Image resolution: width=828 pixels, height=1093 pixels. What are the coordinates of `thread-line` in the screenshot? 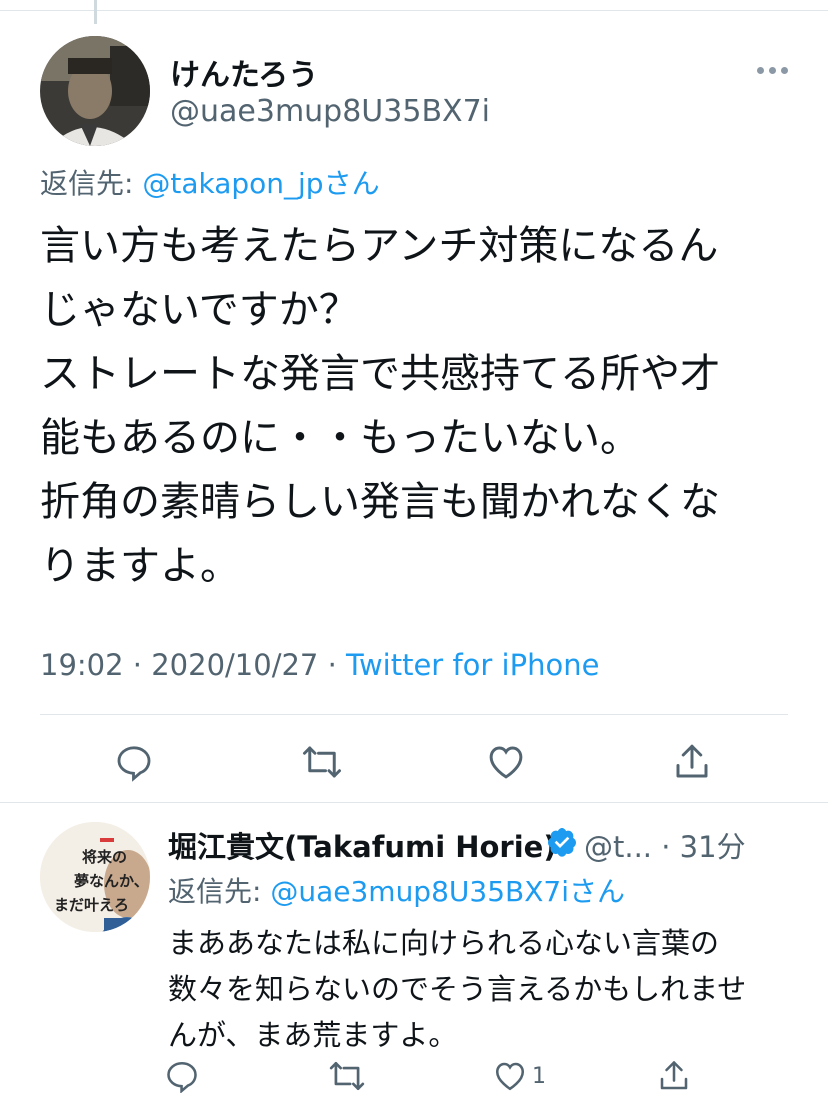 It's located at (95, 12).